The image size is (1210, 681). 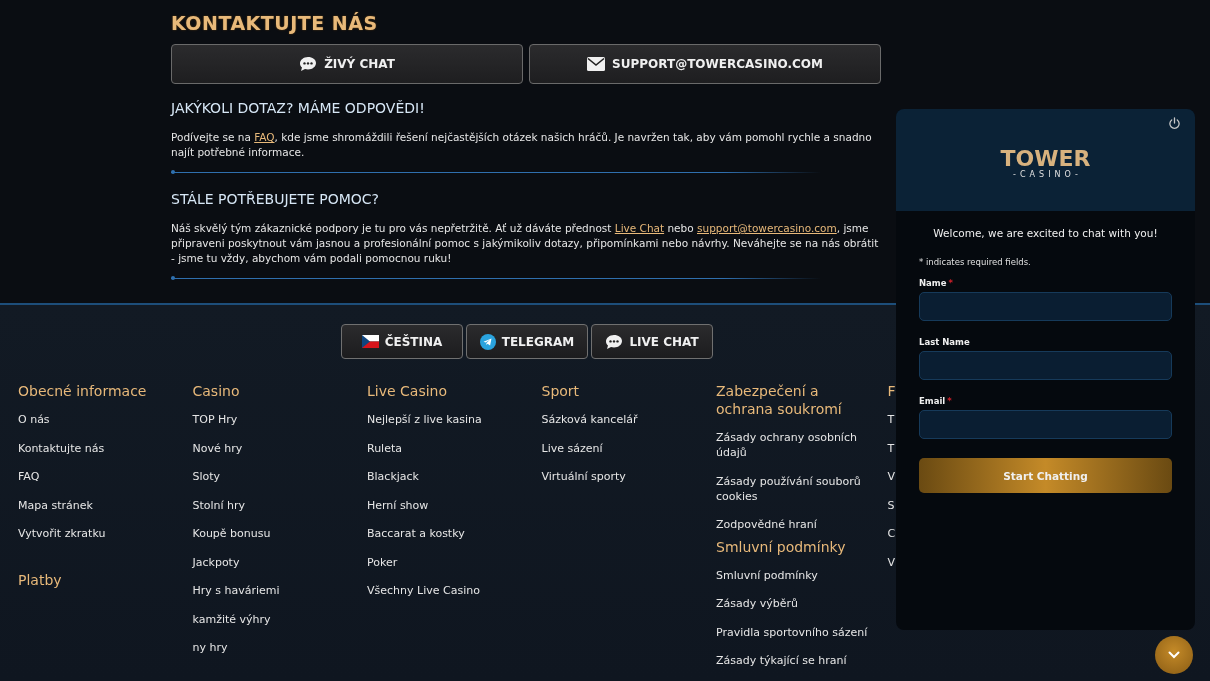 What do you see at coordinates (220, 419) in the screenshot?
I see `footer-link: TOP Hry` at bounding box center [220, 419].